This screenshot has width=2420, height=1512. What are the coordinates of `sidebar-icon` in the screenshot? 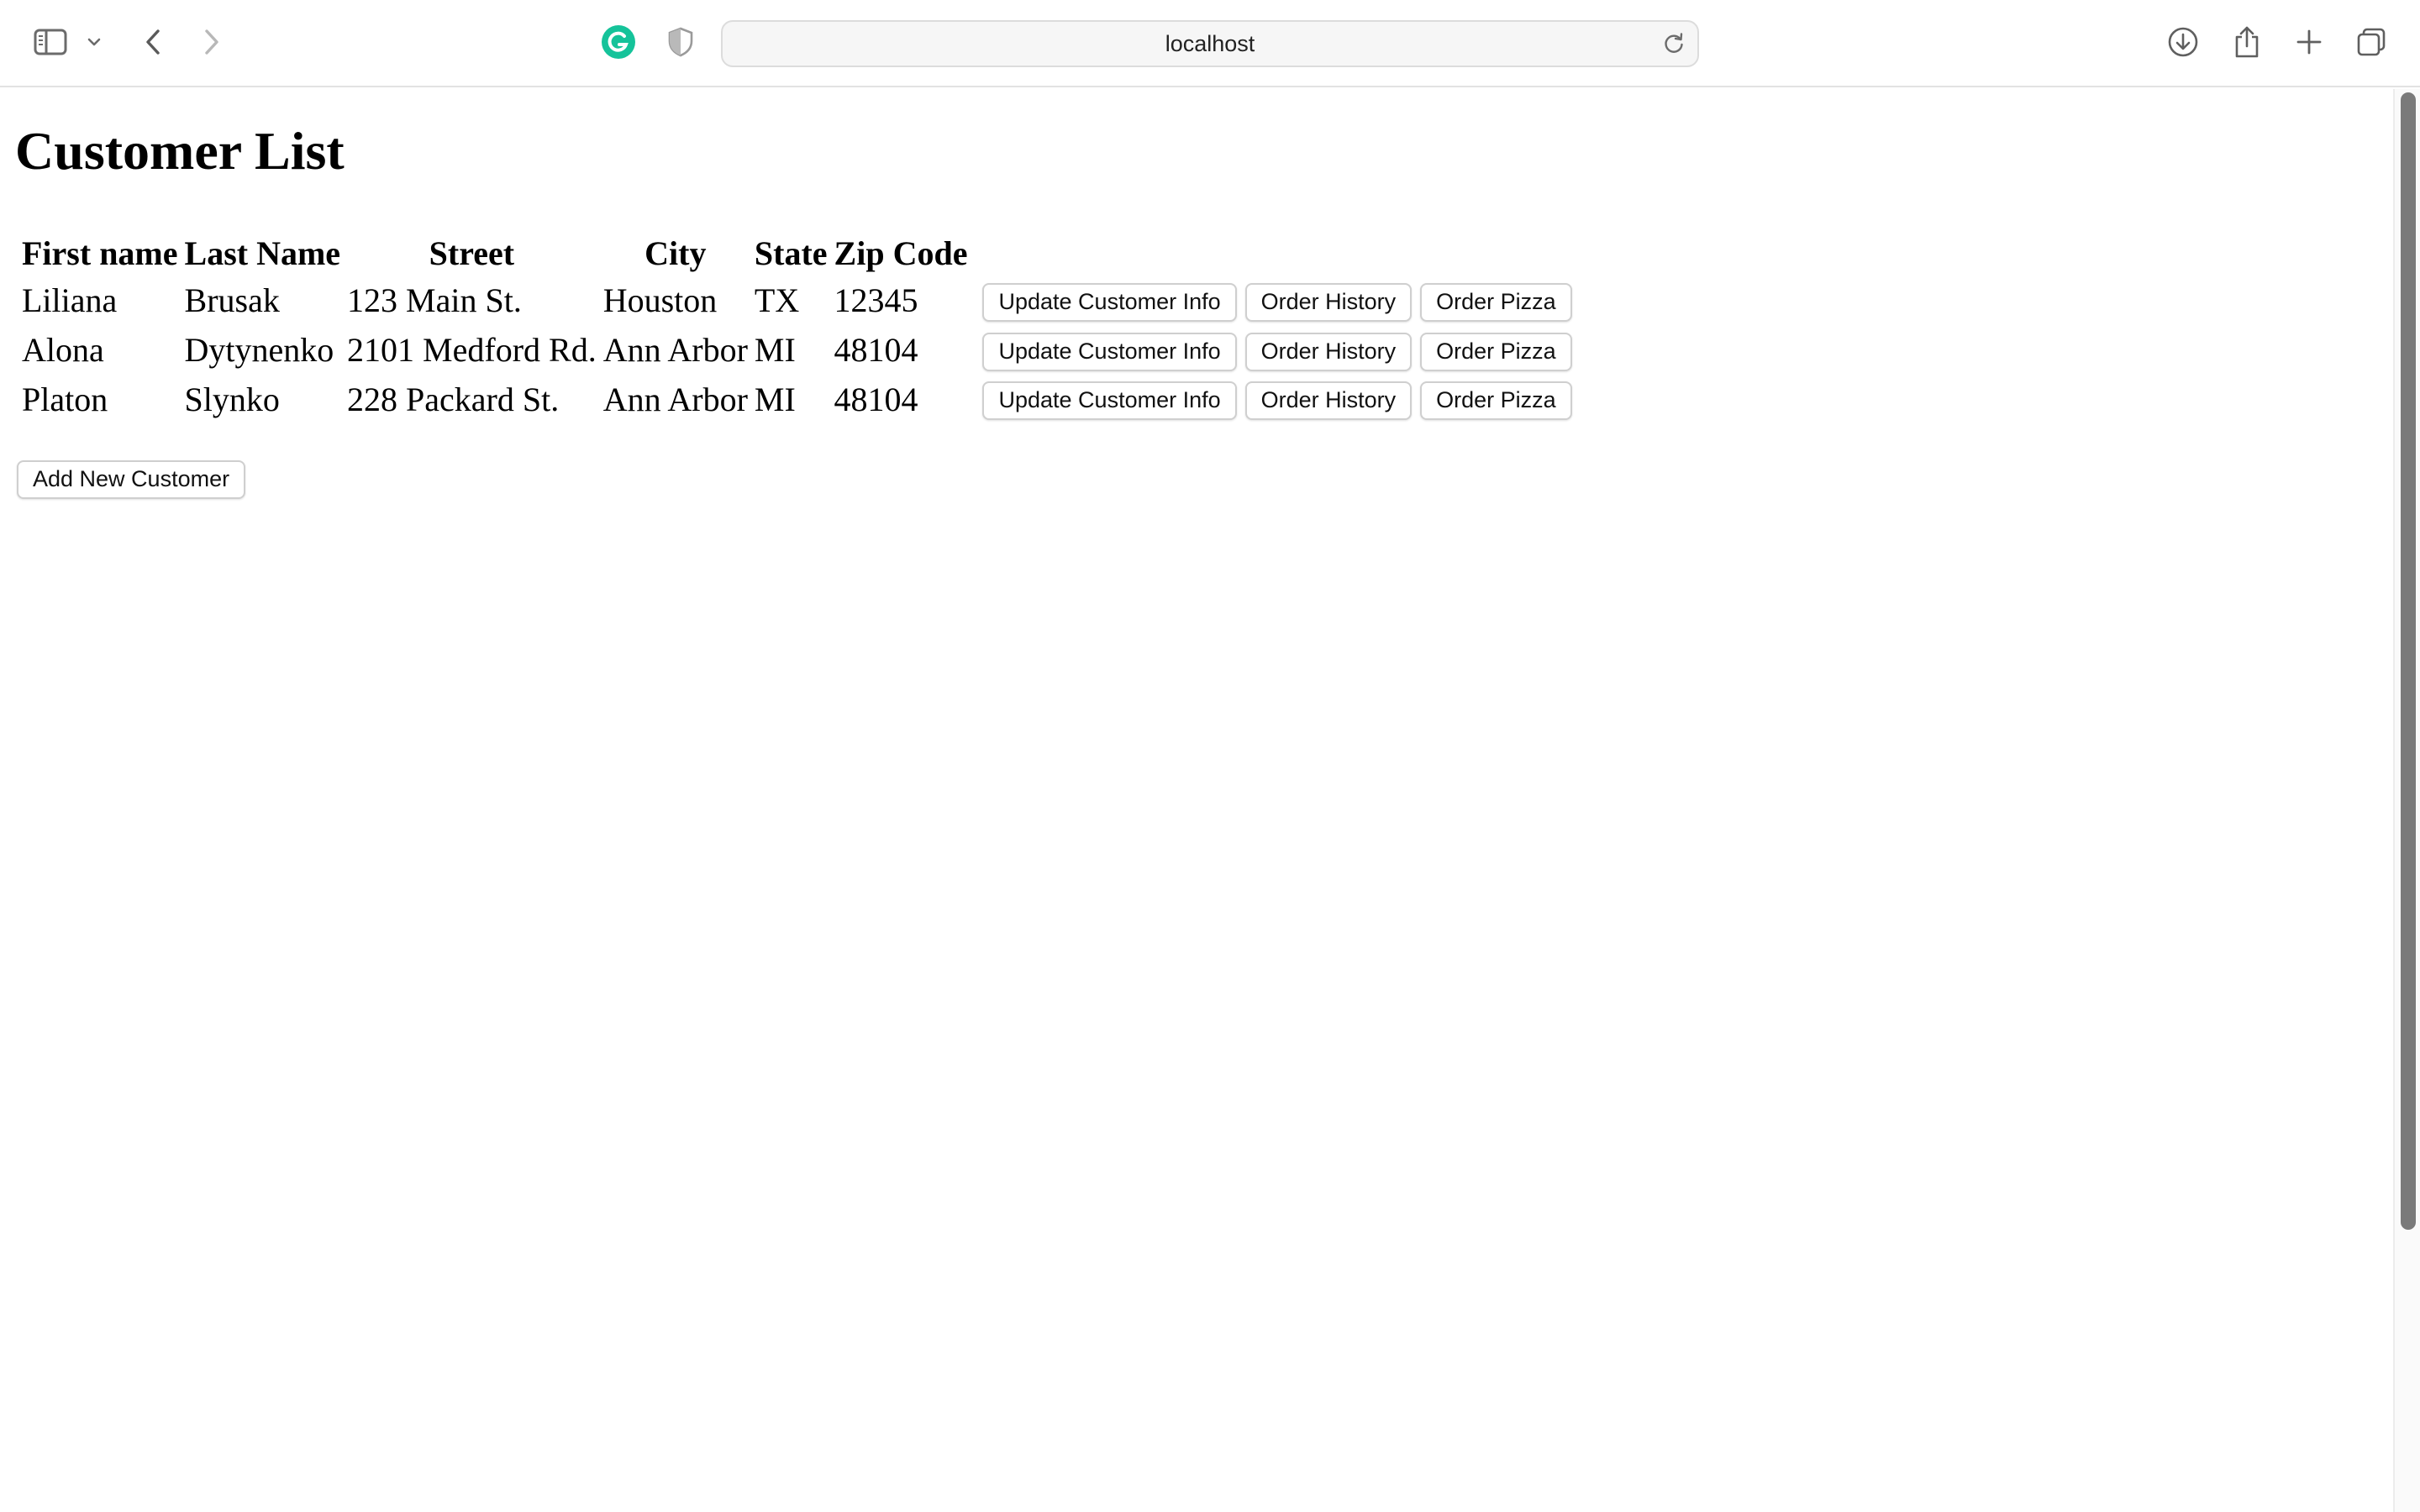 It's located at (51, 42).